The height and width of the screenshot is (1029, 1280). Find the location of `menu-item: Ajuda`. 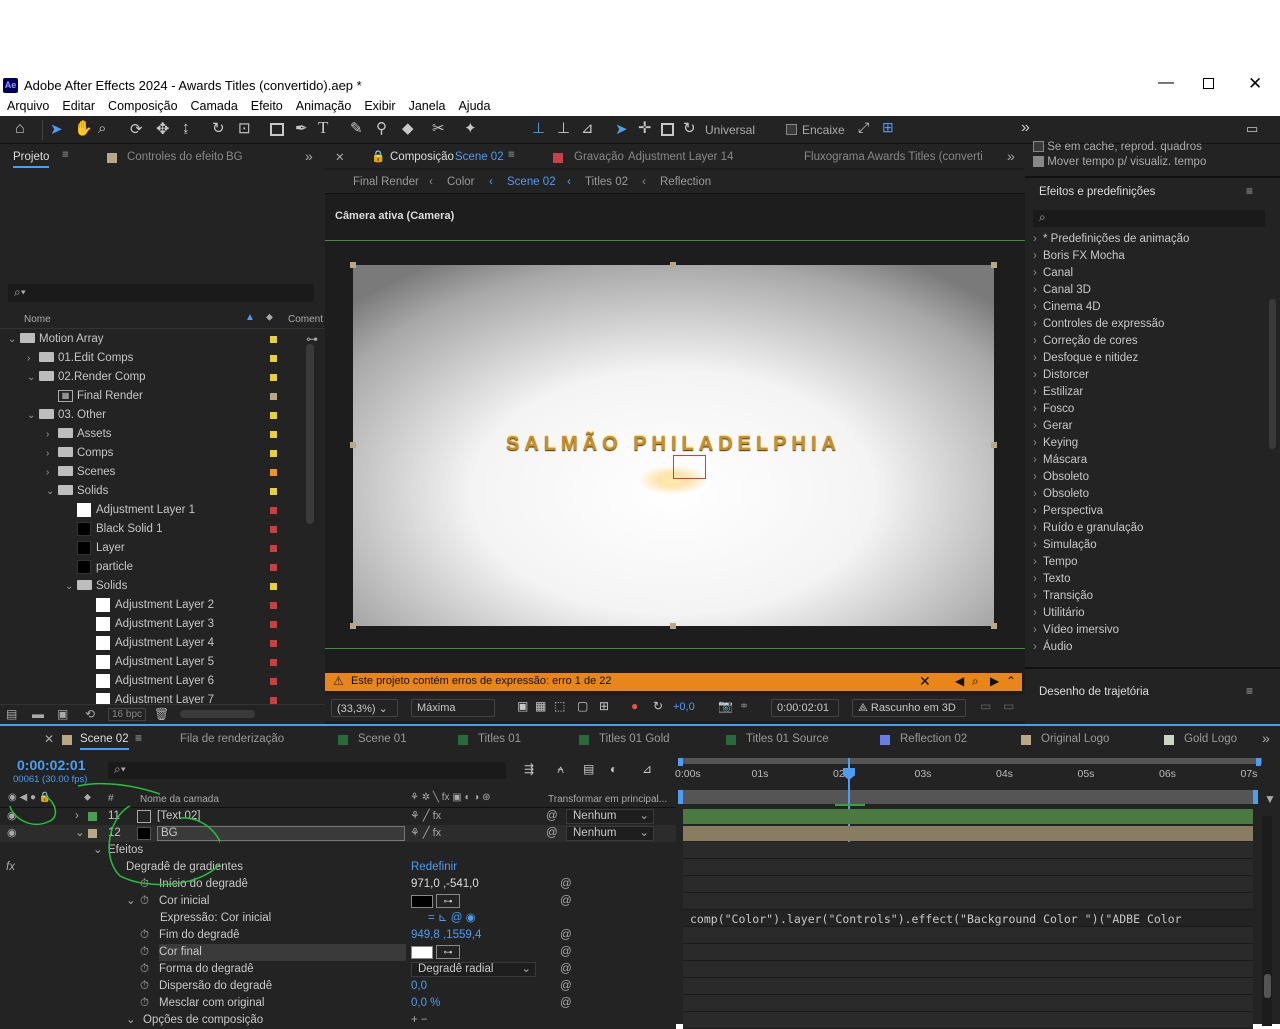

menu-item: Ajuda is located at coordinates (474, 106).